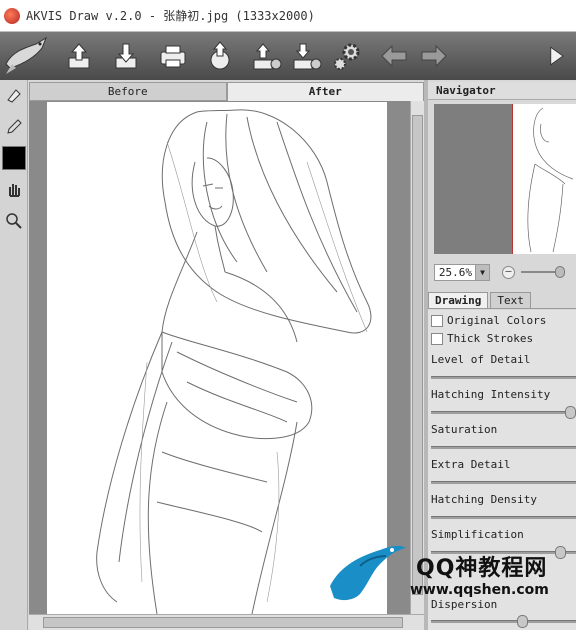 The image size is (576, 630). I want to click on zoom-dropdown-button: ▼, so click(483, 272).